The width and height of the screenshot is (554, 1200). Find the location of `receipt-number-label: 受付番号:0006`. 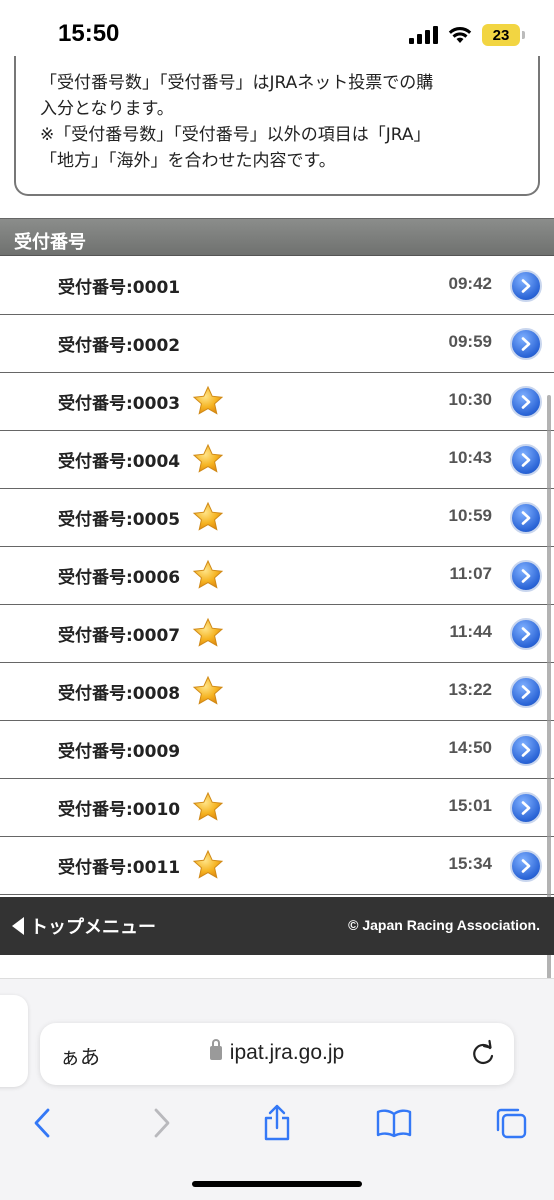

receipt-number-label: 受付番号:0006 is located at coordinates (119, 578).